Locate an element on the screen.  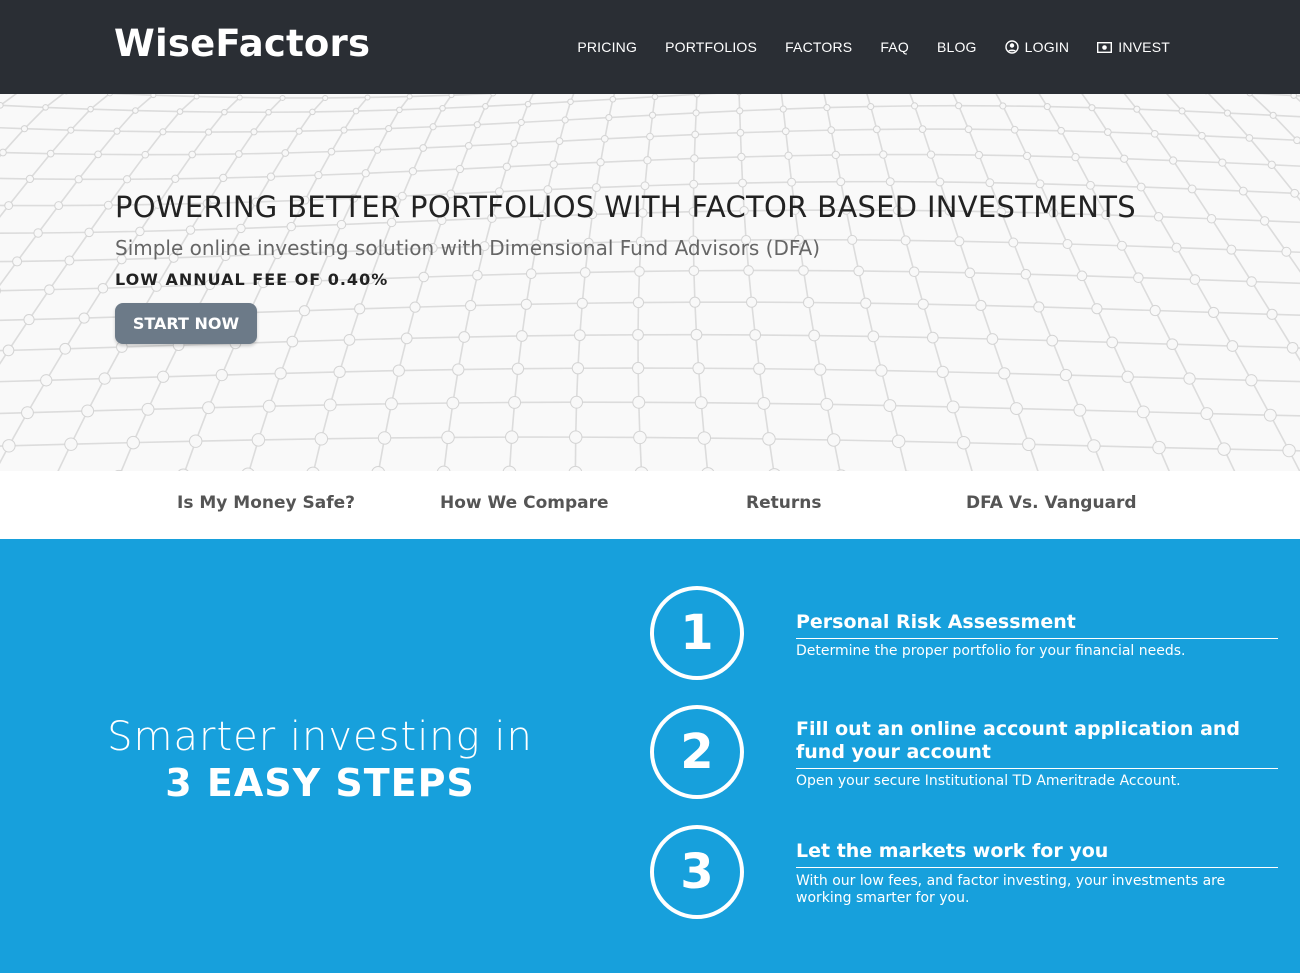
link-returns: Returns is located at coordinates (783, 503).